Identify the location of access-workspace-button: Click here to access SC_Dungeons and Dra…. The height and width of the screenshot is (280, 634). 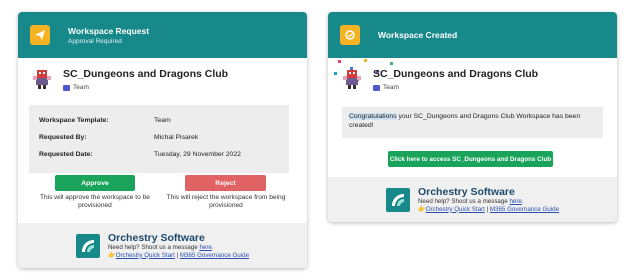
(470, 159).